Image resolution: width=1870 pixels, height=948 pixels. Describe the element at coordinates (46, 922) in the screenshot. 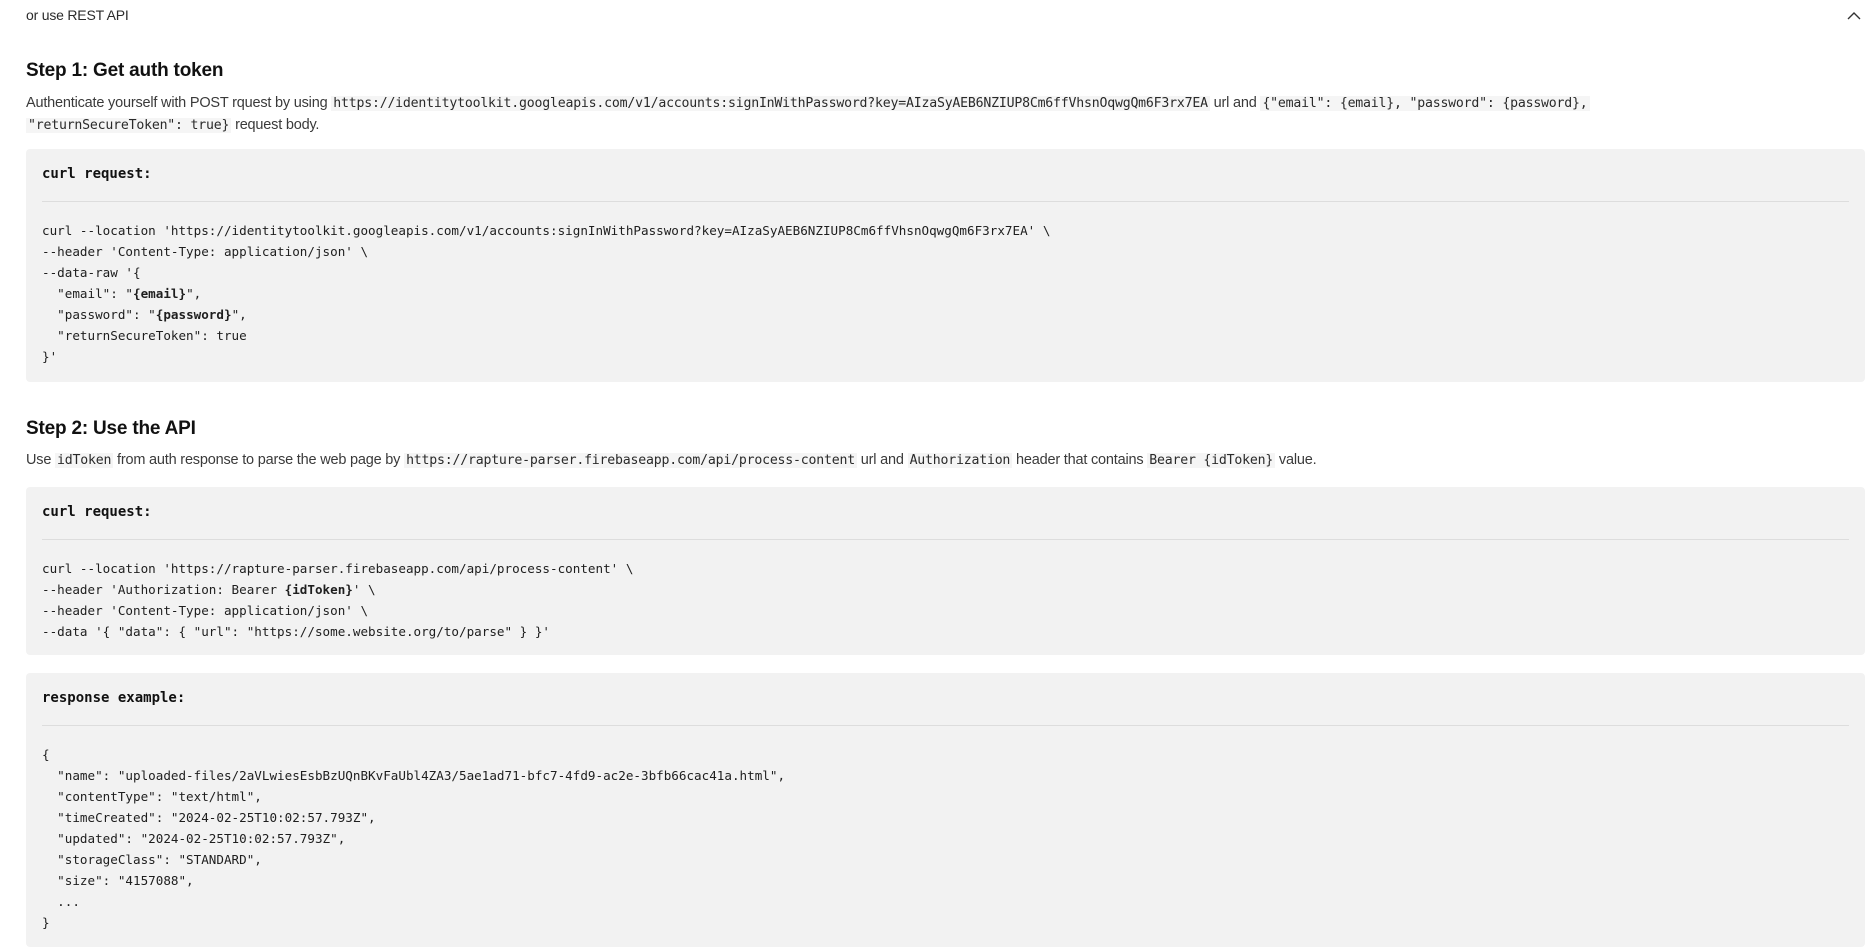

I see `code-text: }` at that location.